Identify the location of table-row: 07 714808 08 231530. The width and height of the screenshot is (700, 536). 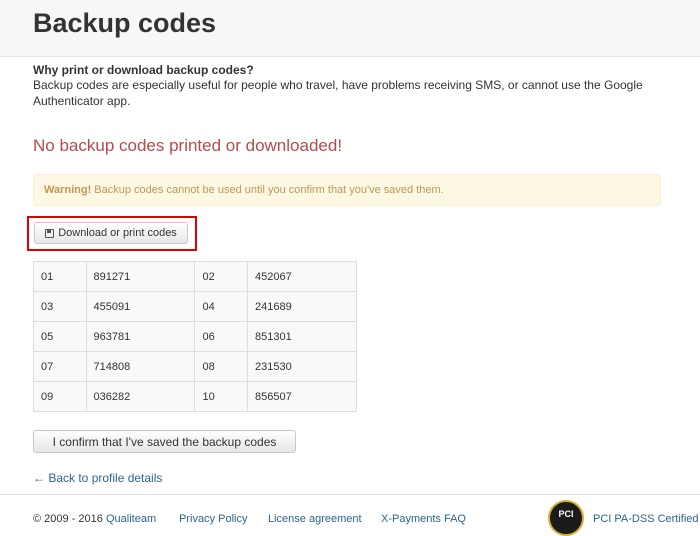
(195, 366).